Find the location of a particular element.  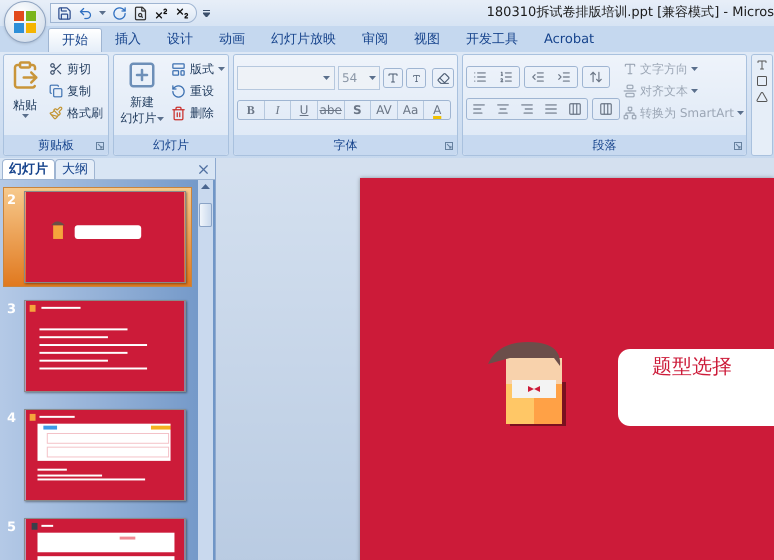

layout-icon is located at coordinates (178, 69).